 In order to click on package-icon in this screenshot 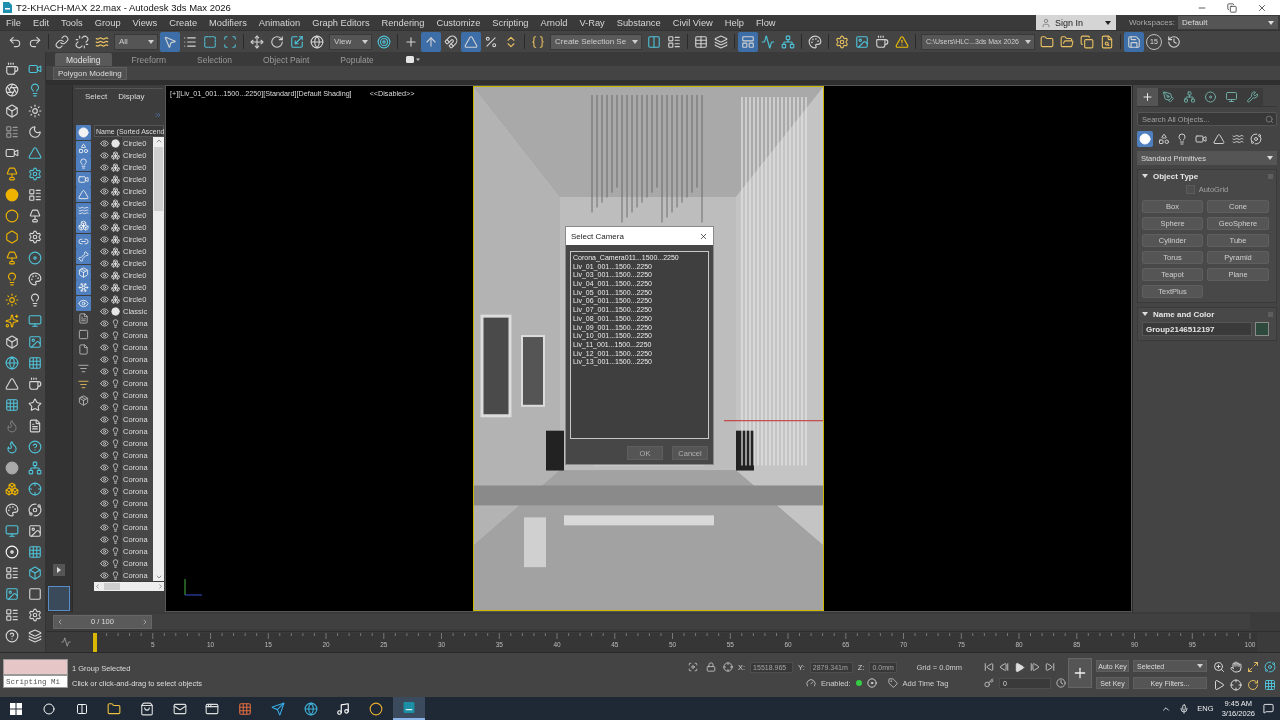, I will do `click(83, 400)`.